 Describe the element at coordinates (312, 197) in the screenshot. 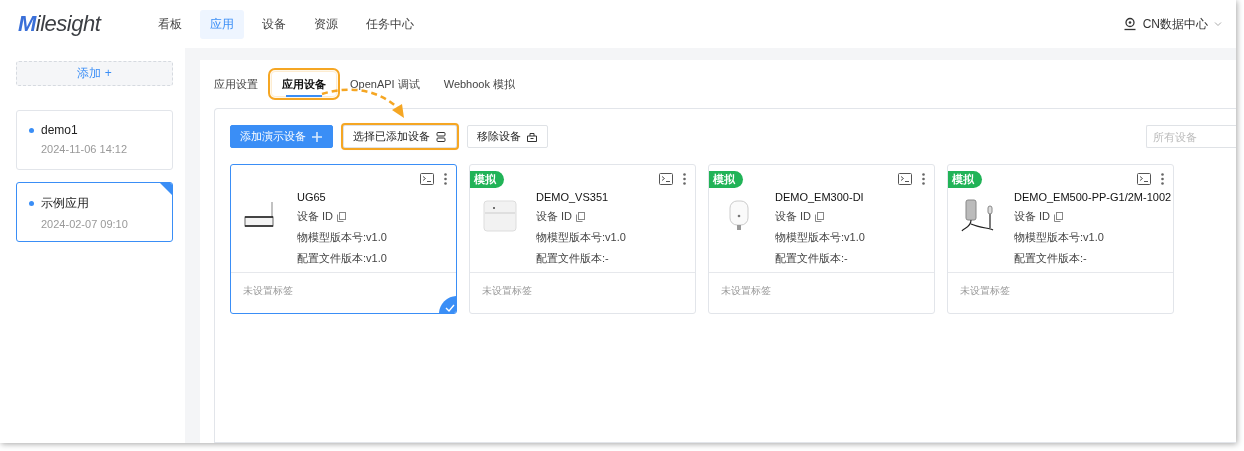

I see `device-name: UG65` at that location.